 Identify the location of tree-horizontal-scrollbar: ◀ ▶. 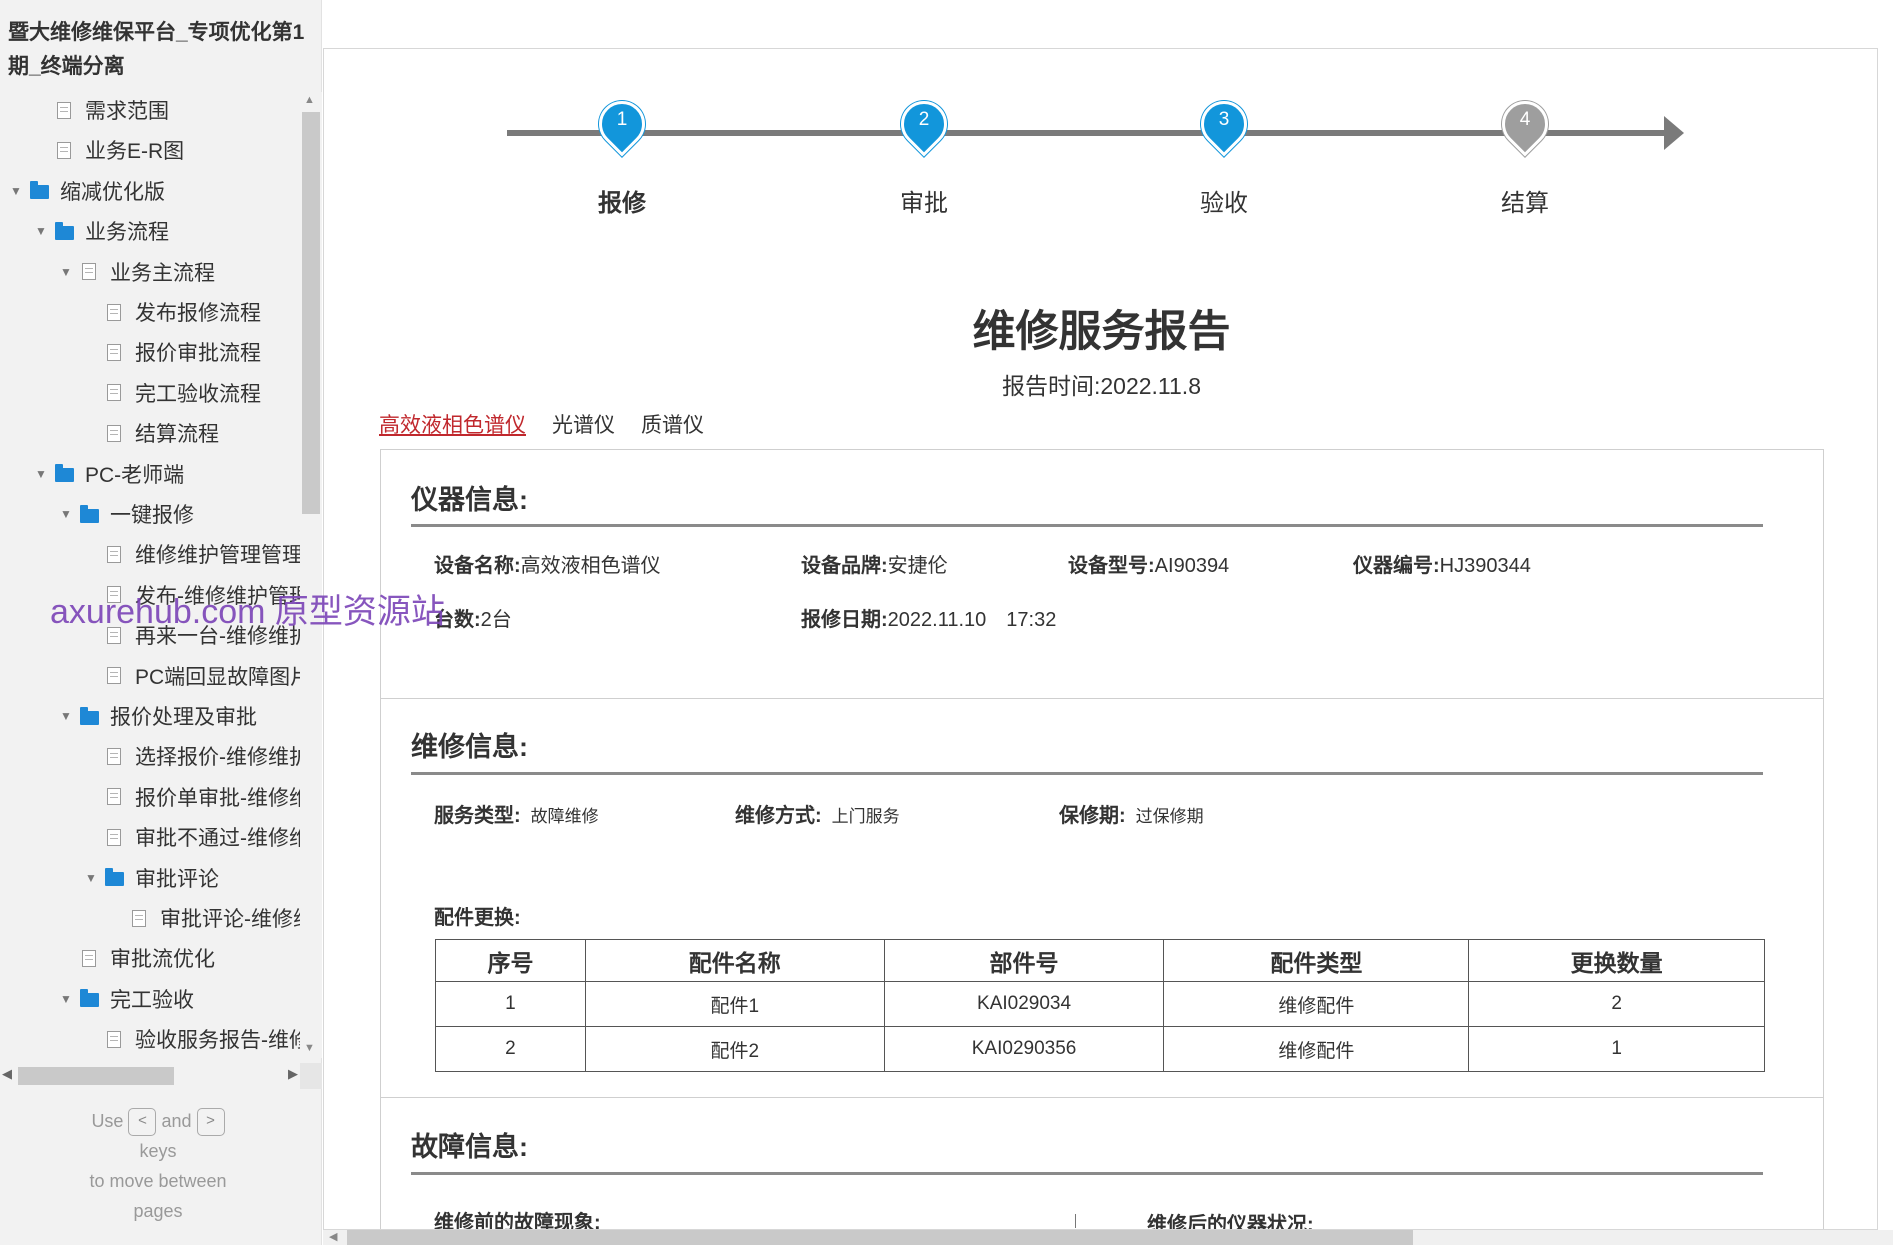
(150, 1076).